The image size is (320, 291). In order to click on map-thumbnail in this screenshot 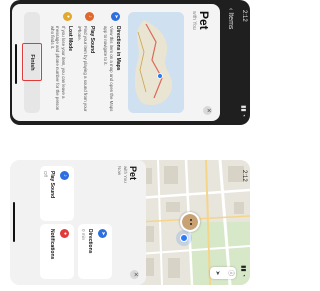, I will do `click(156, 62)`.